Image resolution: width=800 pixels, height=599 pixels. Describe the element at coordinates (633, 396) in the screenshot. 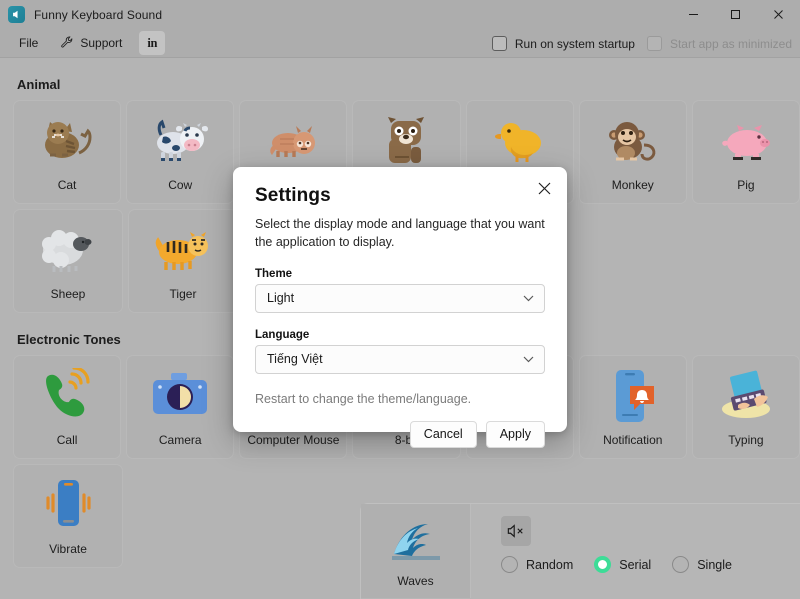

I see `notification-icon` at that location.